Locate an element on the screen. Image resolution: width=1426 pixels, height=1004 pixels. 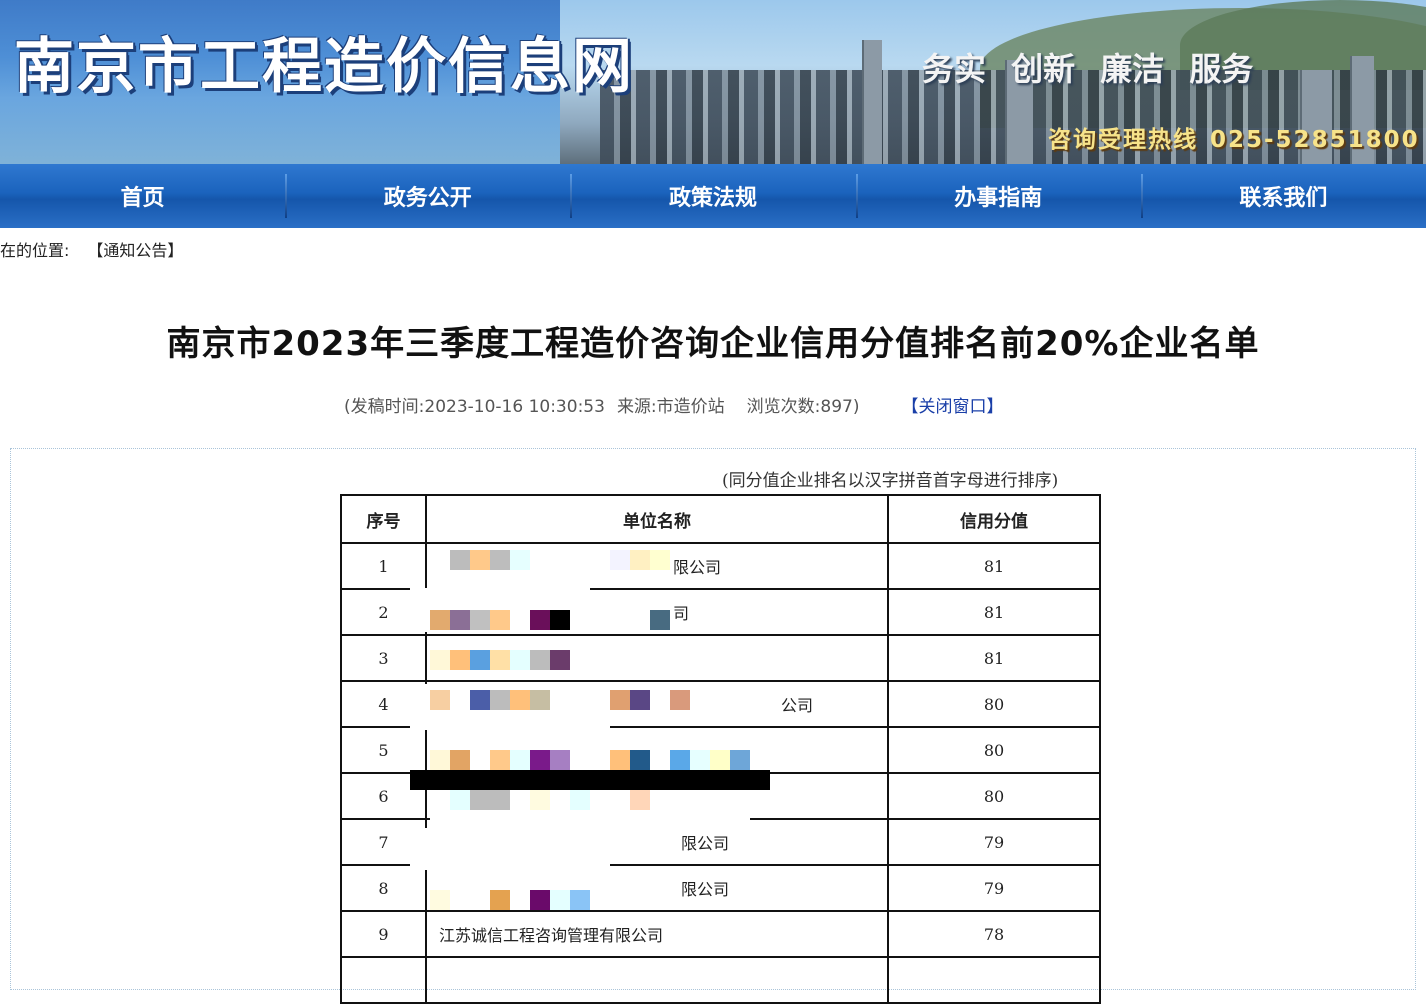
nav-item-government-affairs: 政务公开 is located at coordinates (427, 196).